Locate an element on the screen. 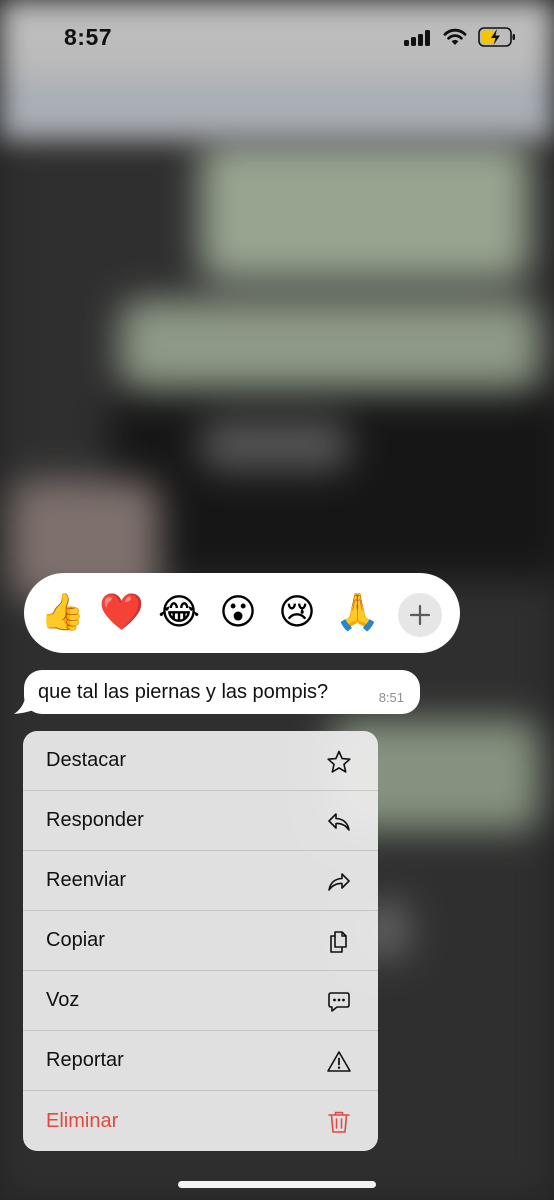 This screenshot has height=1200, width=554. menu-item-reenviar: Reenviar is located at coordinates (200, 881).